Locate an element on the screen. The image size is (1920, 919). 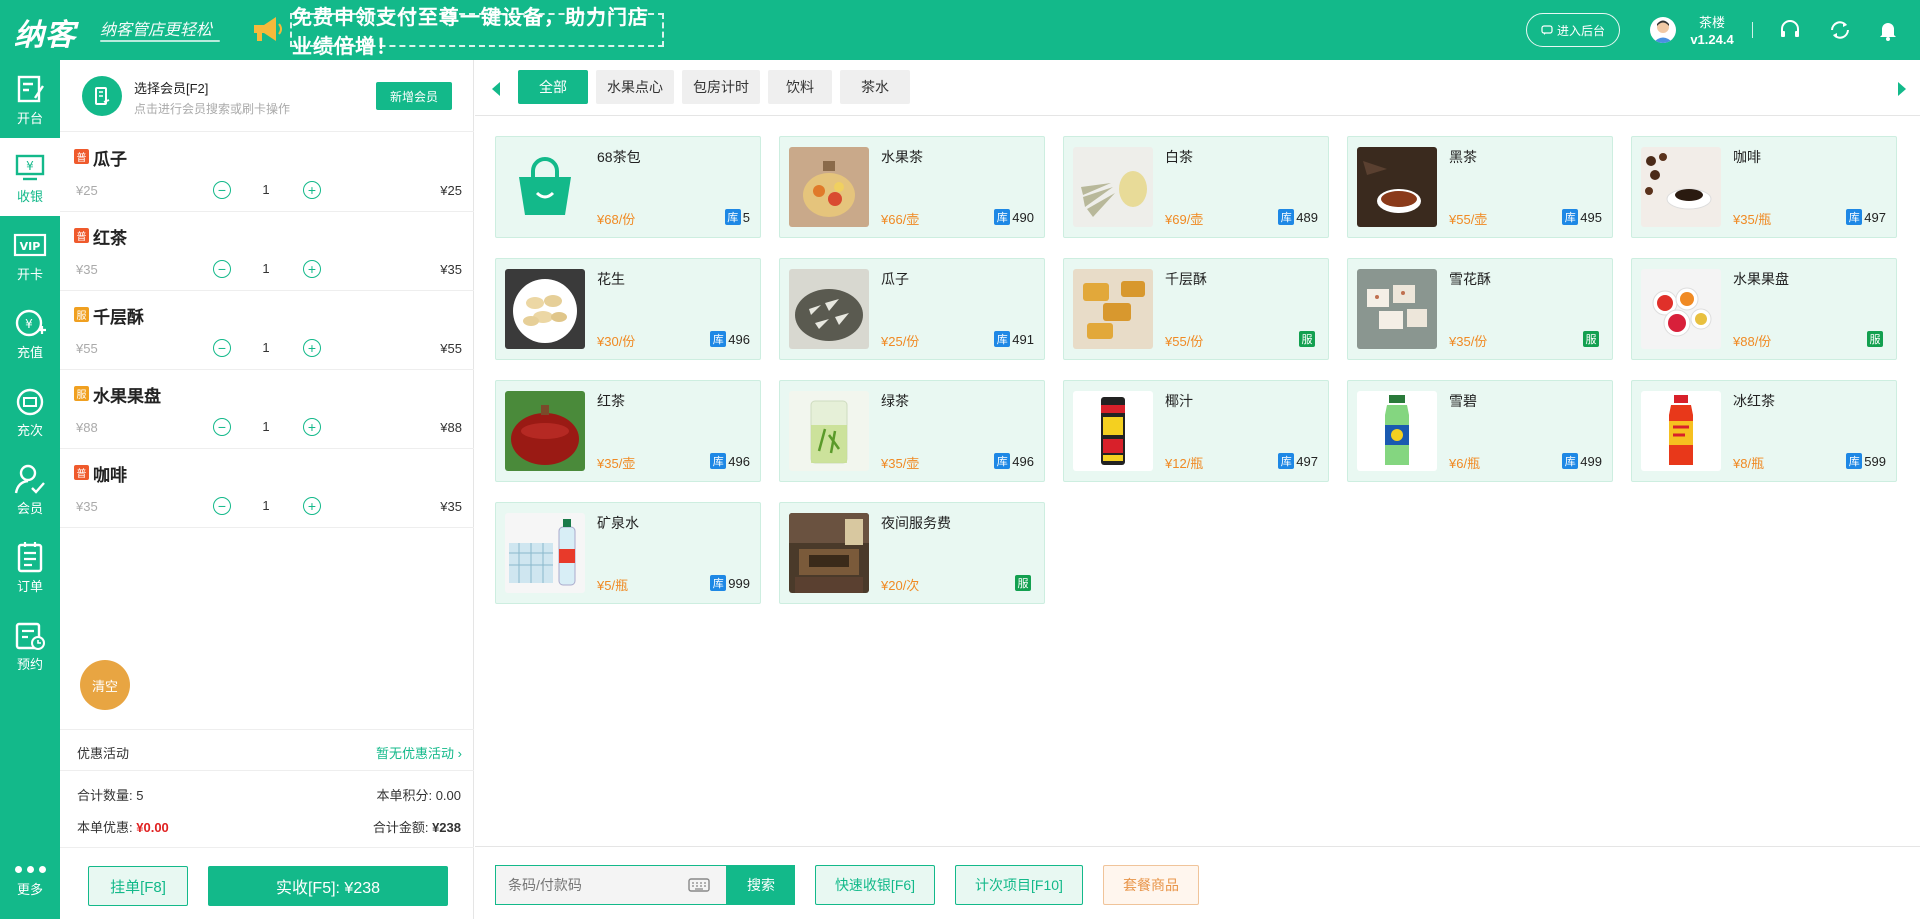
product-card: 矿泉水 ¥5/瓶 库 999 is located at coordinates (628, 553).